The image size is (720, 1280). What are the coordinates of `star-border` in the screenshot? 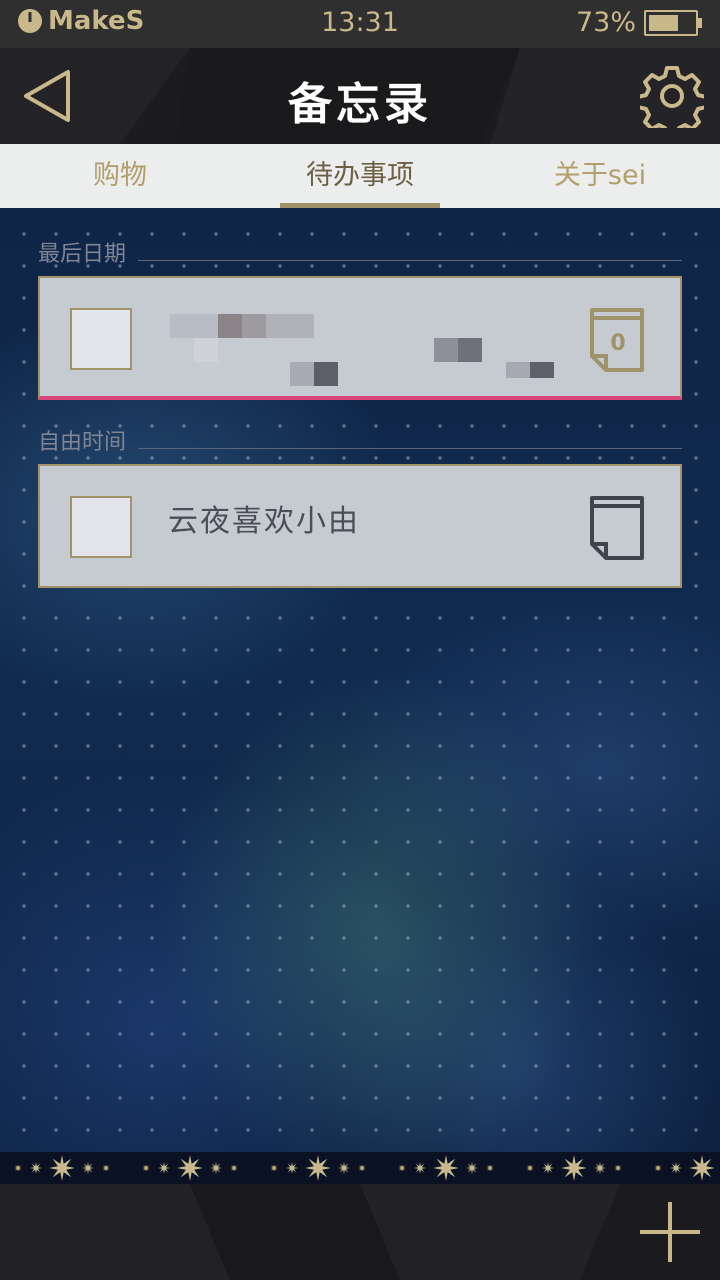 It's located at (360, 1168).